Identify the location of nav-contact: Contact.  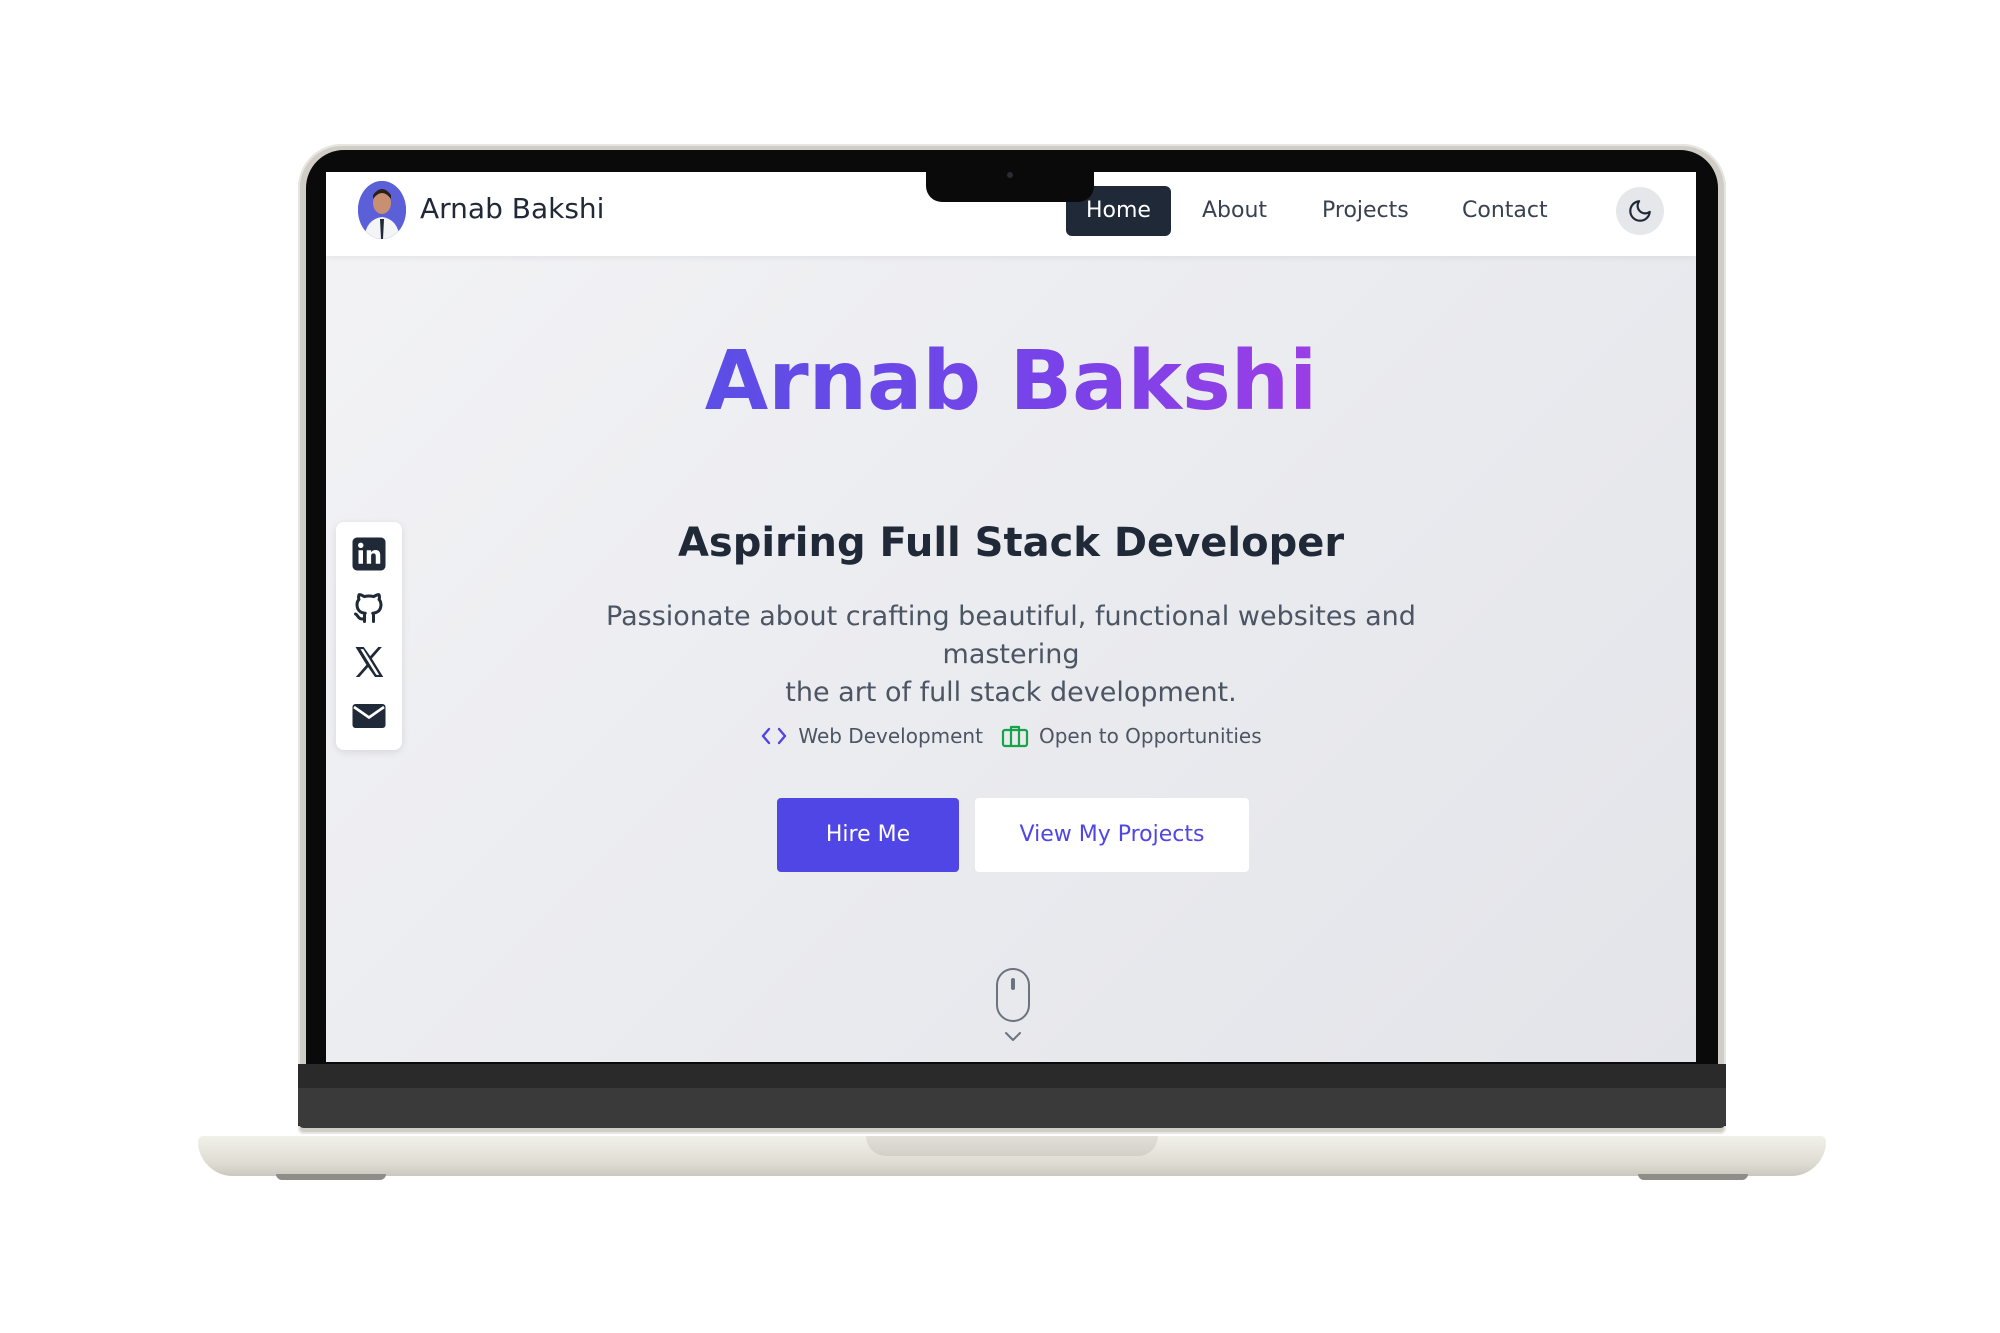
(1505, 211).